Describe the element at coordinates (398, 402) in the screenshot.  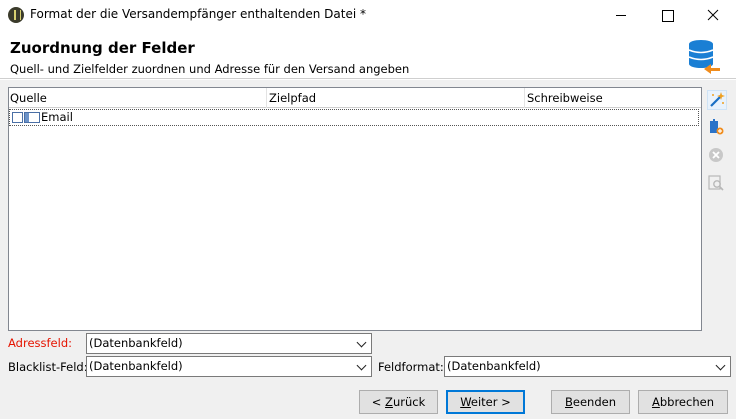
I see `back-button: < Zurück` at that location.